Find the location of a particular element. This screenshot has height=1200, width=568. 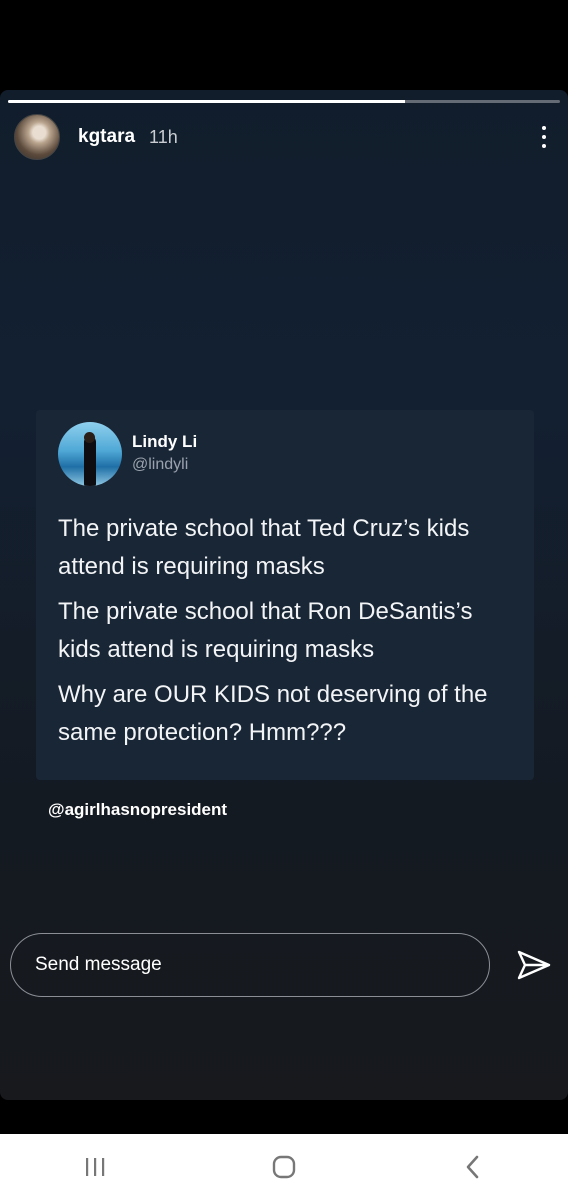

profile-avatar is located at coordinates (37, 137).